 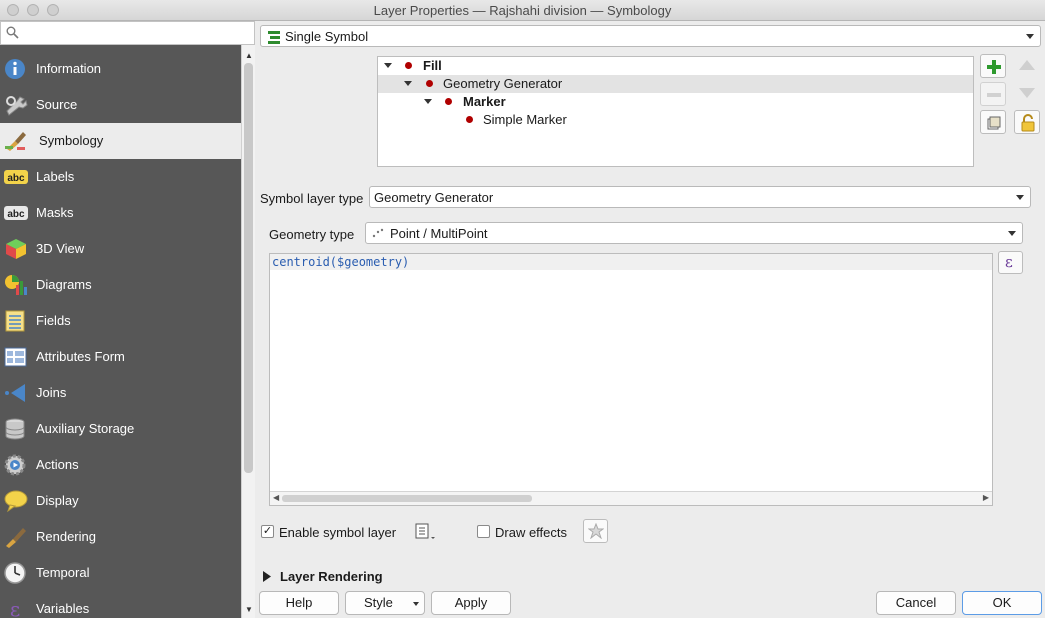 What do you see at coordinates (120, 604) in the screenshot?
I see `sidebar-item-variables: ε Variables` at bounding box center [120, 604].